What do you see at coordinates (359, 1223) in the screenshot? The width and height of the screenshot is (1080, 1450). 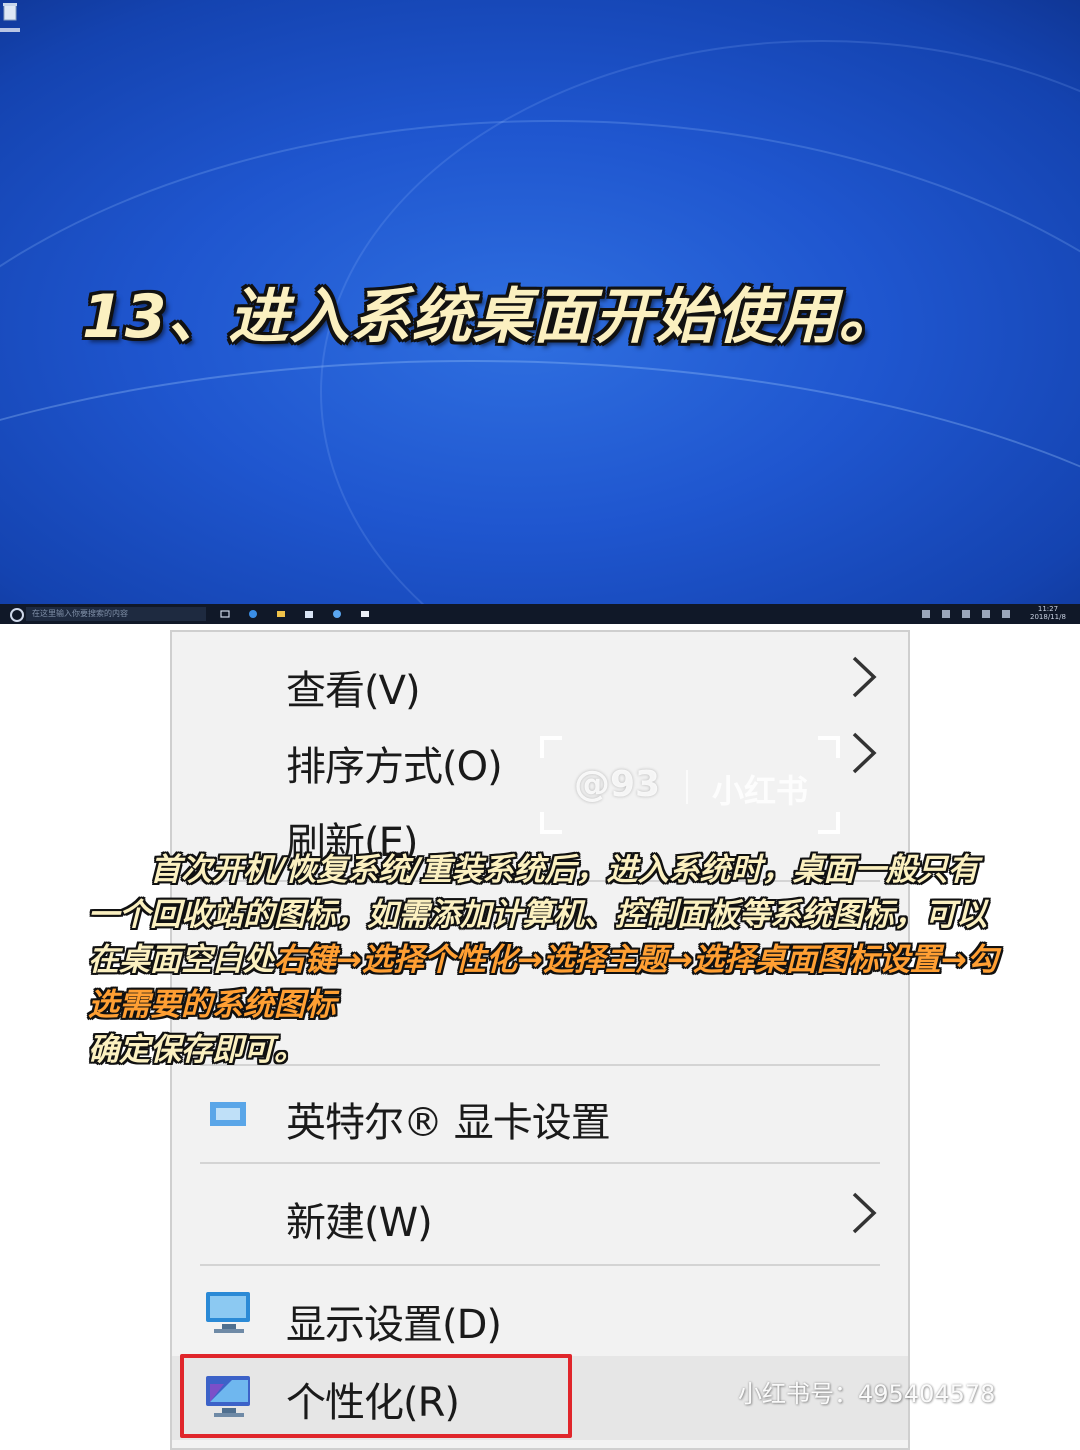 I see `menu-item-label: 新建(W)` at bounding box center [359, 1223].